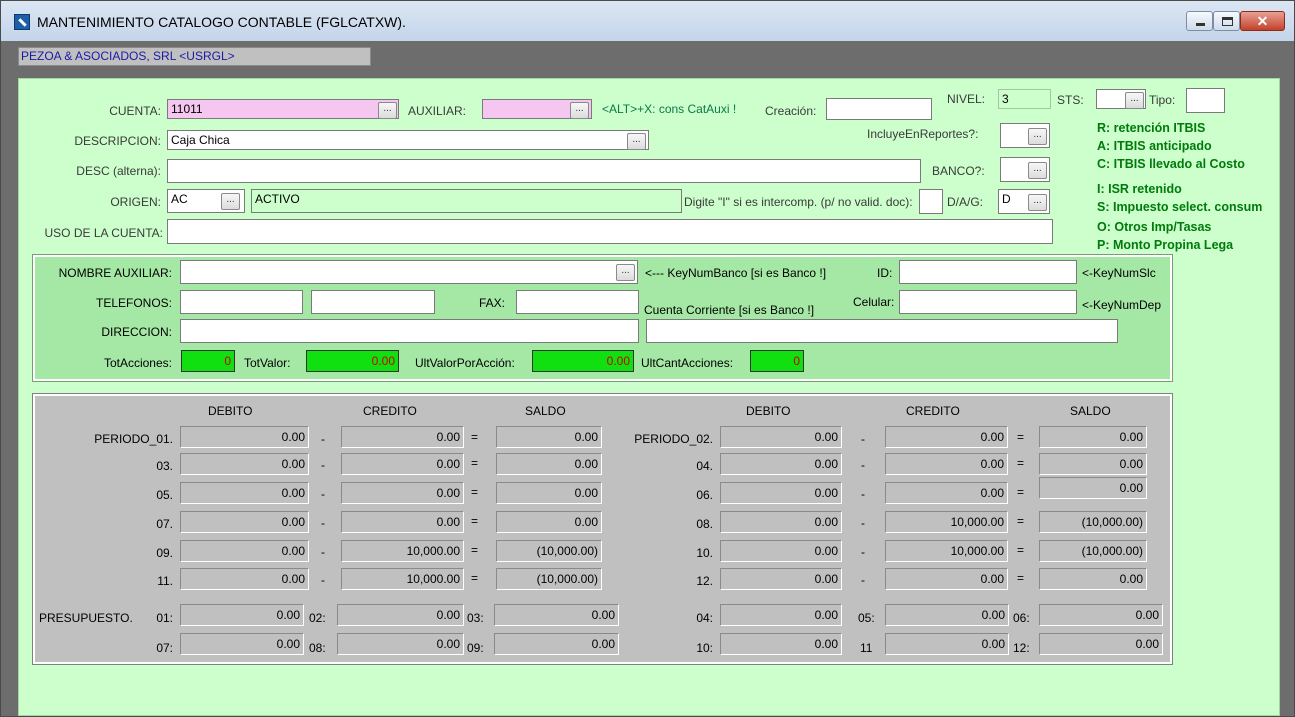 Image resolution: width=1295 pixels, height=717 pixels. What do you see at coordinates (437, 111) in the screenshot?
I see `auxiliar-label: AUXILIAR:` at bounding box center [437, 111].